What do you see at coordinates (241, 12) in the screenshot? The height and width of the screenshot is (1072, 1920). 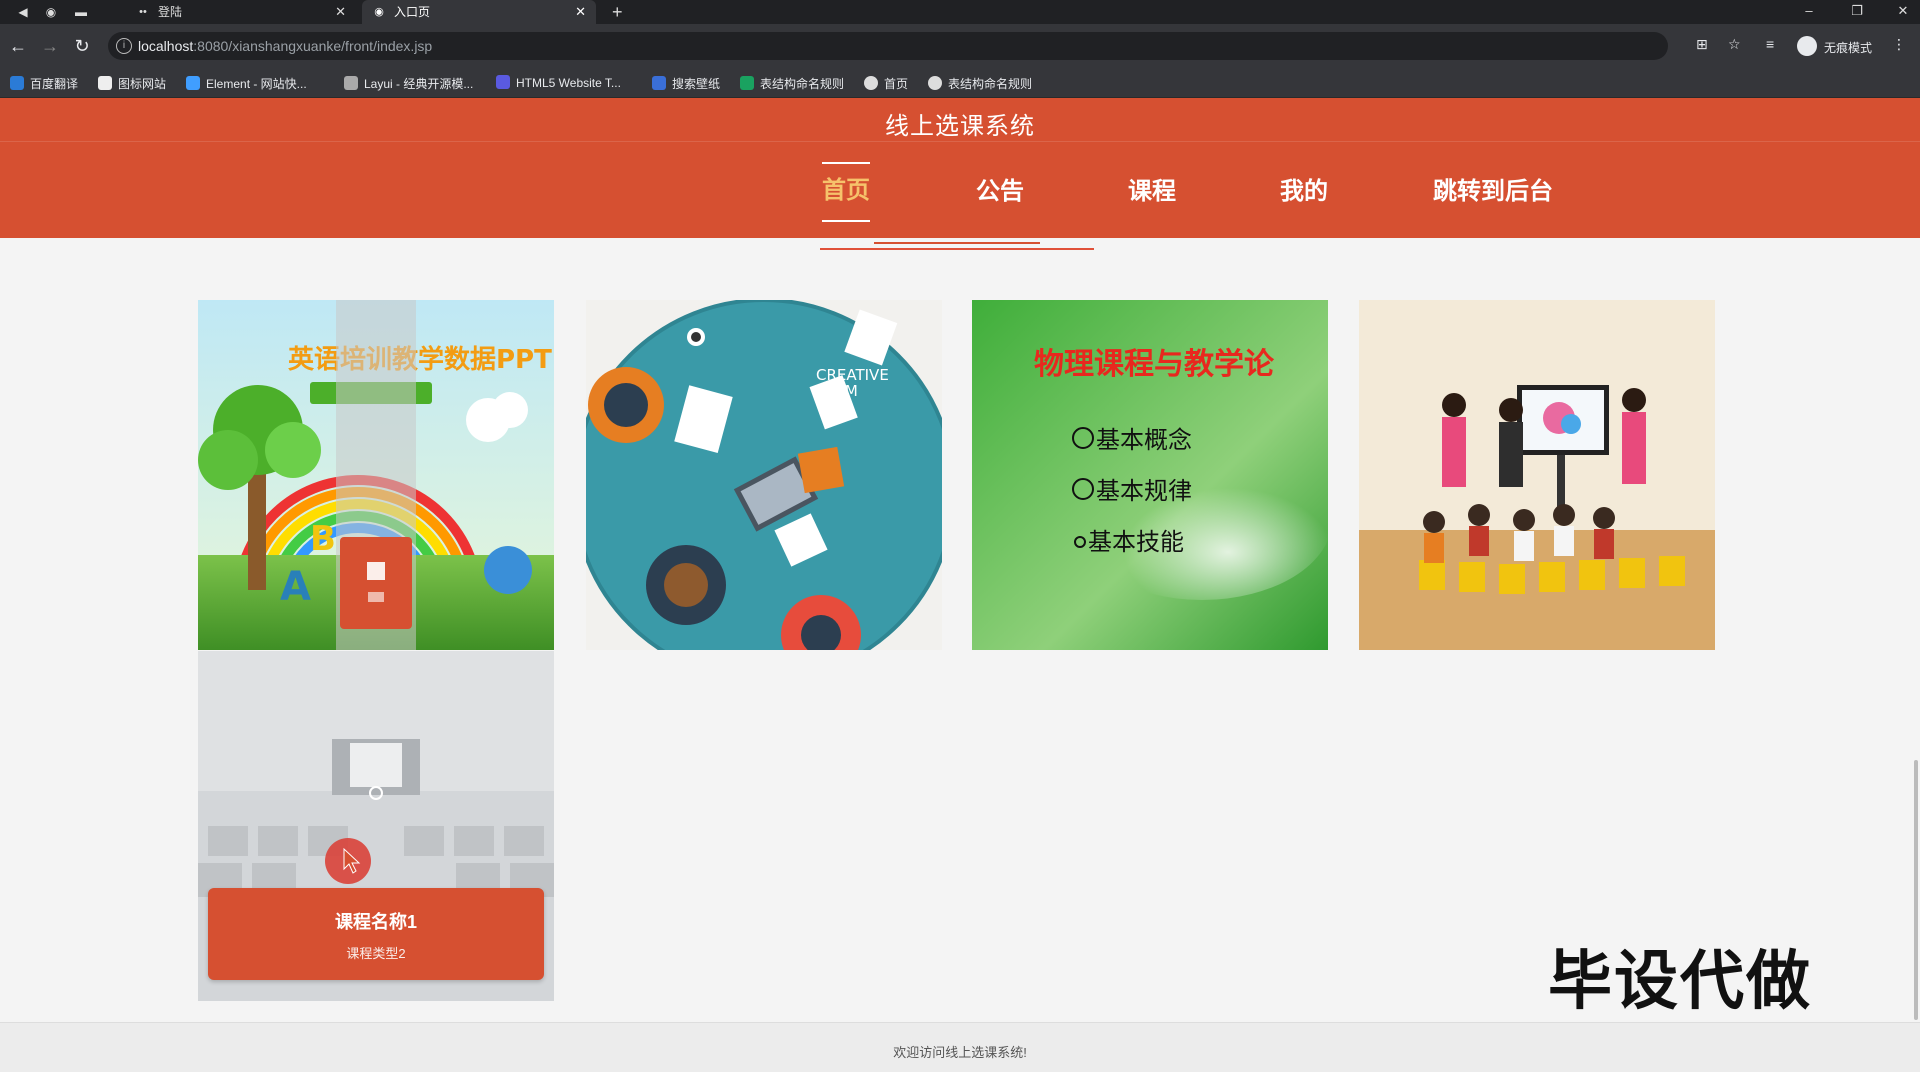 I see `tab-login: •• 登陆 ✕` at bounding box center [241, 12].